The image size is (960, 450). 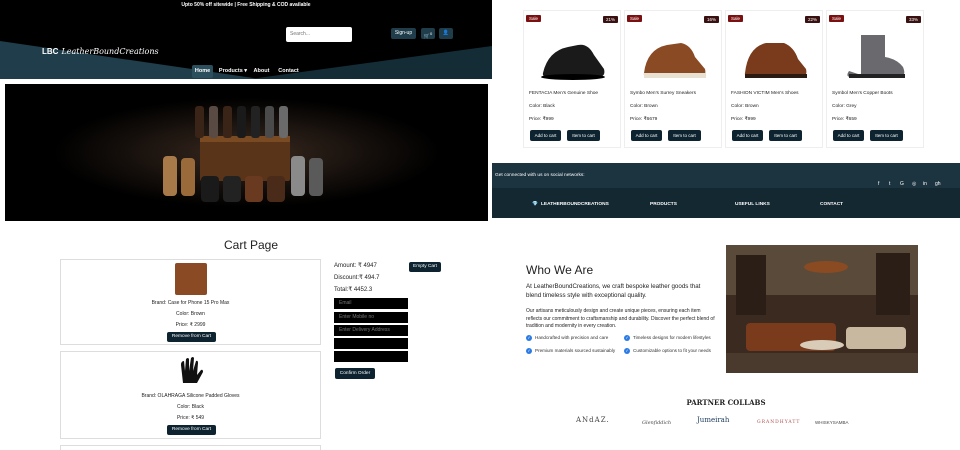 What do you see at coordinates (862, 93) in the screenshot?
I see `product-name: Symbol Men's Copper Boots` at bounding box center [862, 93].